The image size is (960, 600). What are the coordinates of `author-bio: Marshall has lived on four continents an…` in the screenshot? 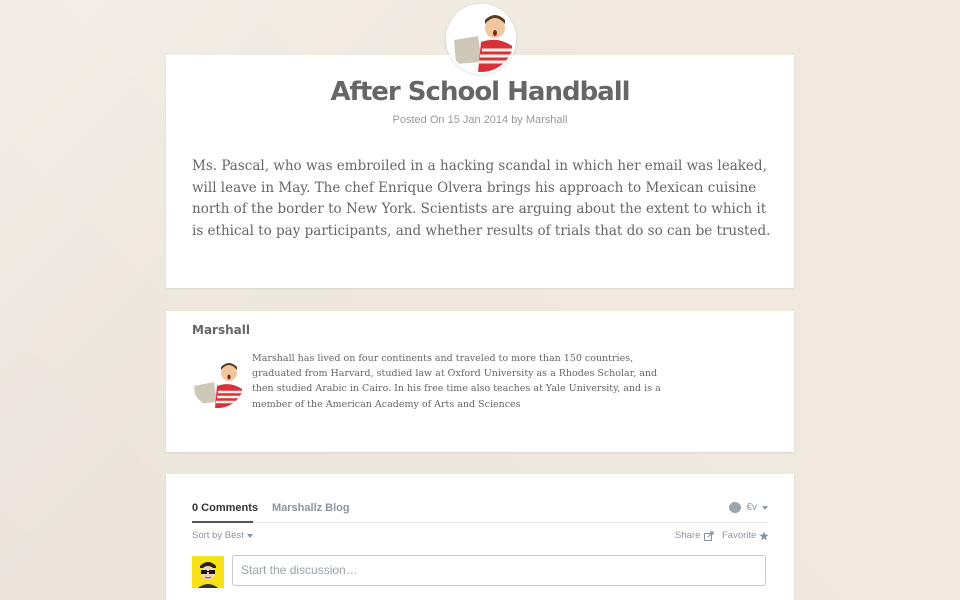 It's located at (456, 381).